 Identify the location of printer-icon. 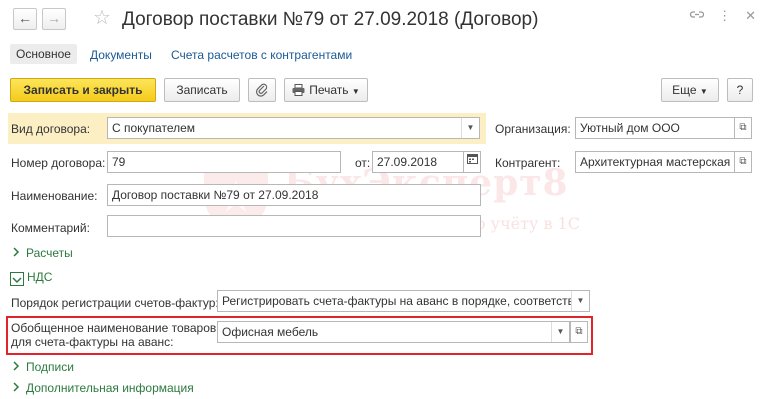
(298, 92).